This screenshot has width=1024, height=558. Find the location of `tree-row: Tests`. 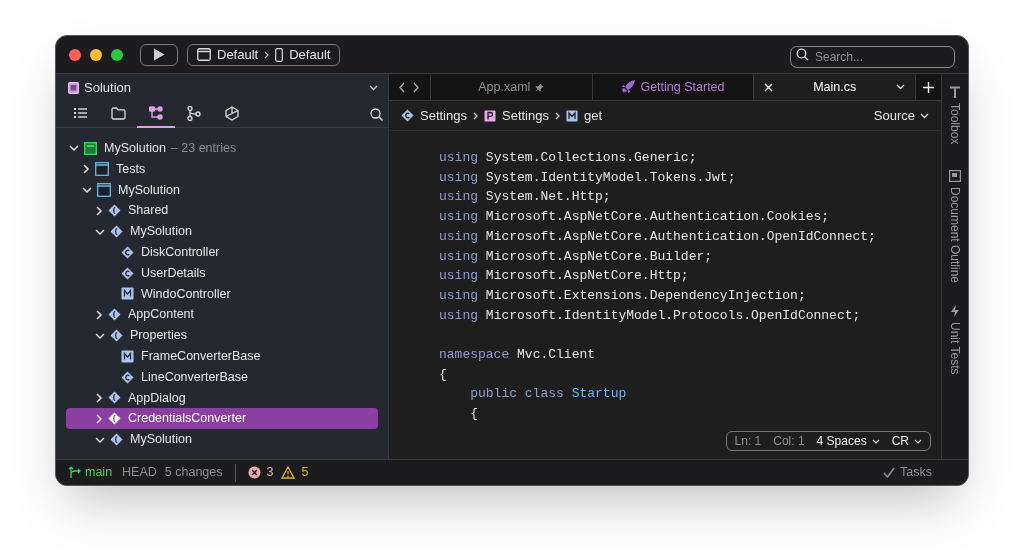

tree-row: Tests is located at coordinates (222, 169).